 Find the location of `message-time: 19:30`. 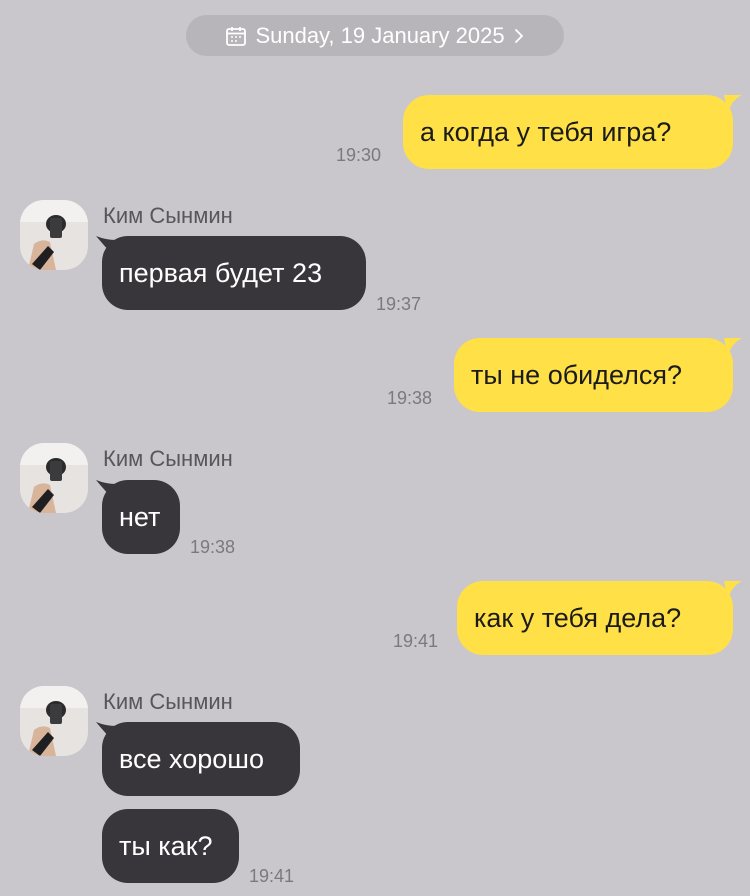

message-time: 19:30 is located at coordinates (359, 155).